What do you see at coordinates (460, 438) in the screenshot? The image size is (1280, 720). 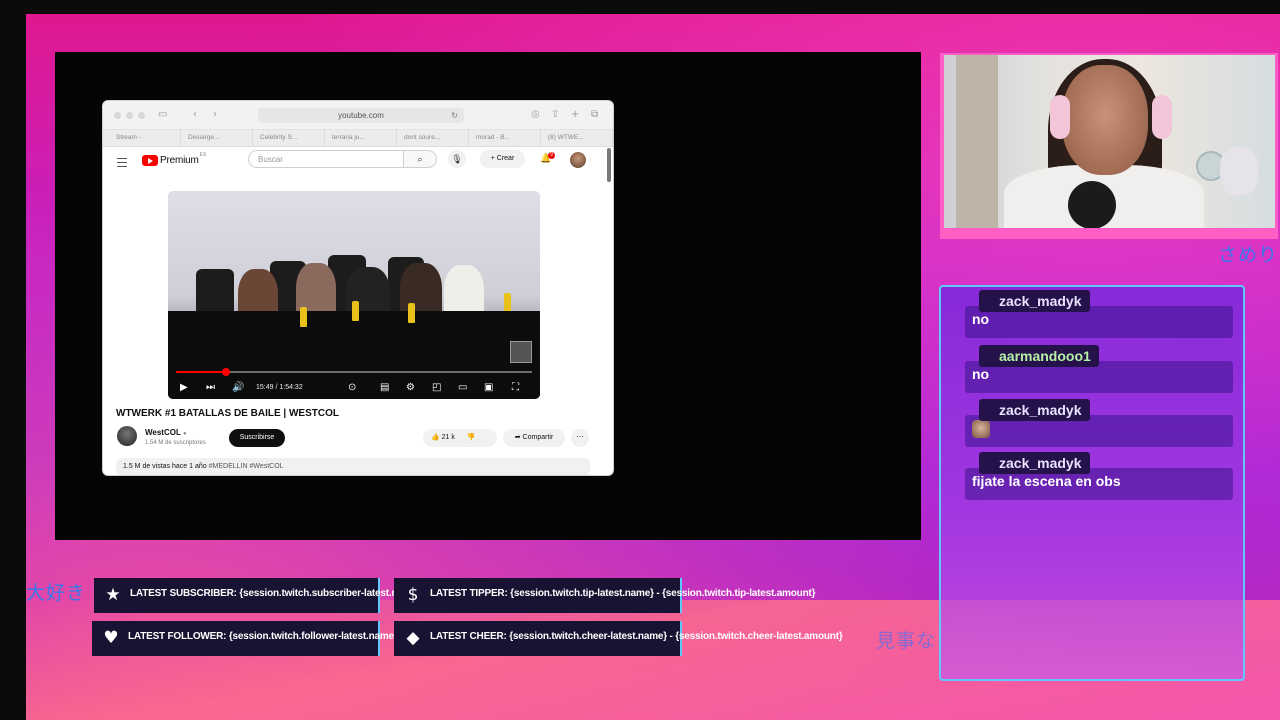 I see `like-dislike-pill: 👍 21 k 👎` at bounding box center [460, 438].